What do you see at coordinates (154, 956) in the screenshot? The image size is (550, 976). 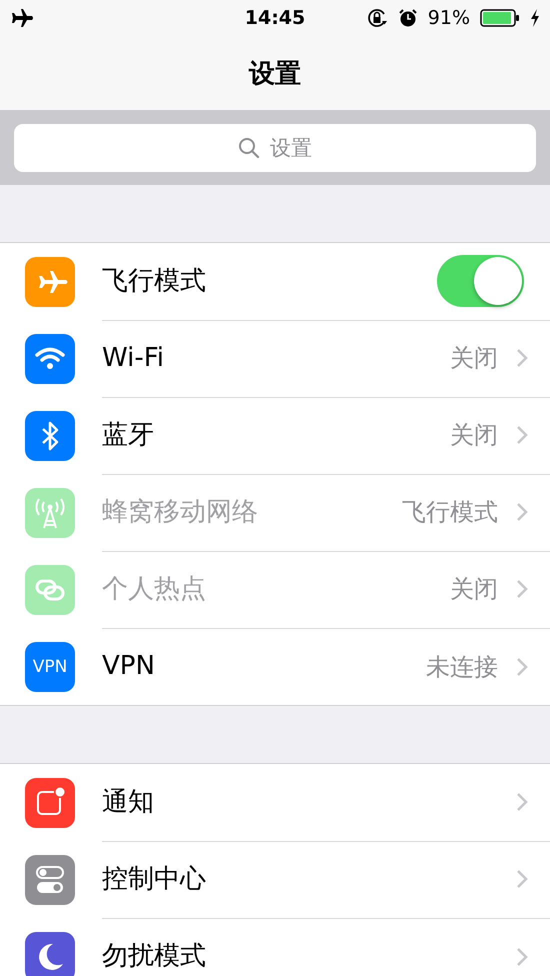 I see `settings-item: 勿扰模式` at bounding box center [154, 956].